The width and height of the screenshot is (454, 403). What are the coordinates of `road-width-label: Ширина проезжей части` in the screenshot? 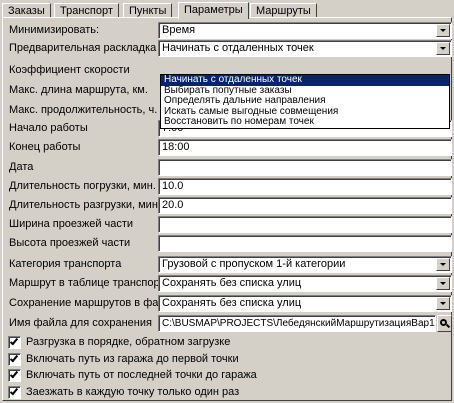 It's located at (71, 224).